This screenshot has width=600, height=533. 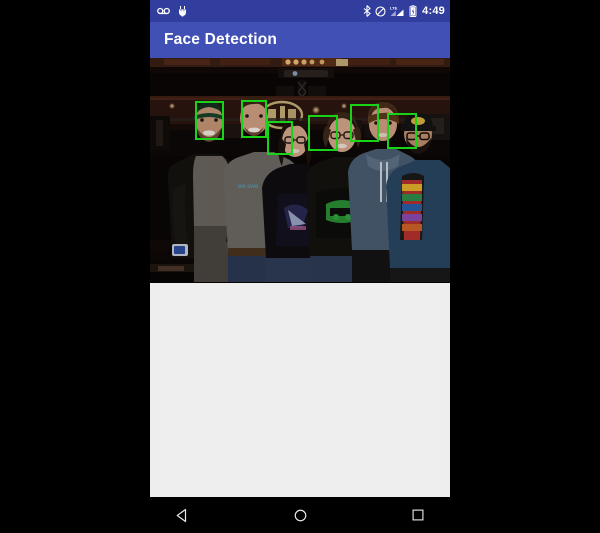 I want to click on lte-signal-icon: LTE, so click(x=397, y=11).